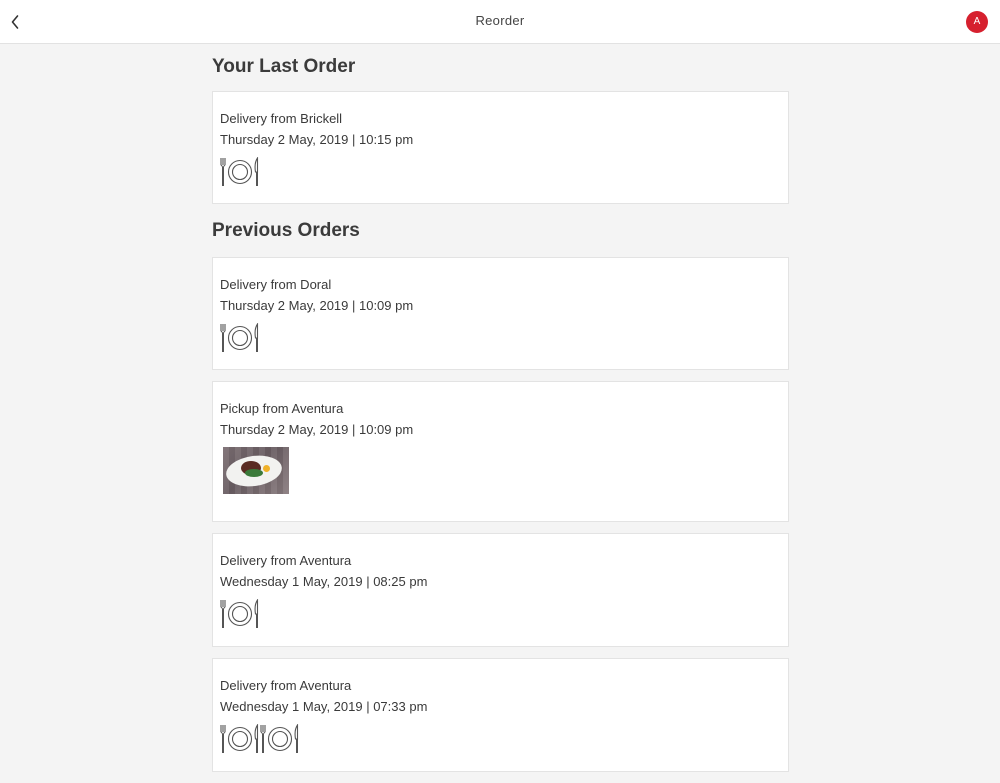 Image resolution: width=1000 pixels, height=783 pixels. What do you see at coordinates (281, 118) in the screenshot?
I see `order-title: Delivery from Brickell` at bounding box center [281, 118].